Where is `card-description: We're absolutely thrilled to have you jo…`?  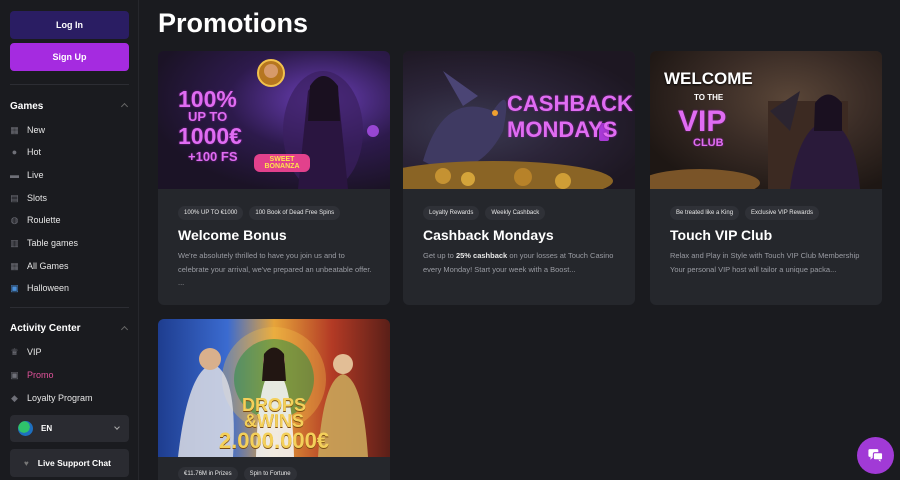
card-description: We're absolutely thrilled to have you jo… is located at coordinates (275, 269).